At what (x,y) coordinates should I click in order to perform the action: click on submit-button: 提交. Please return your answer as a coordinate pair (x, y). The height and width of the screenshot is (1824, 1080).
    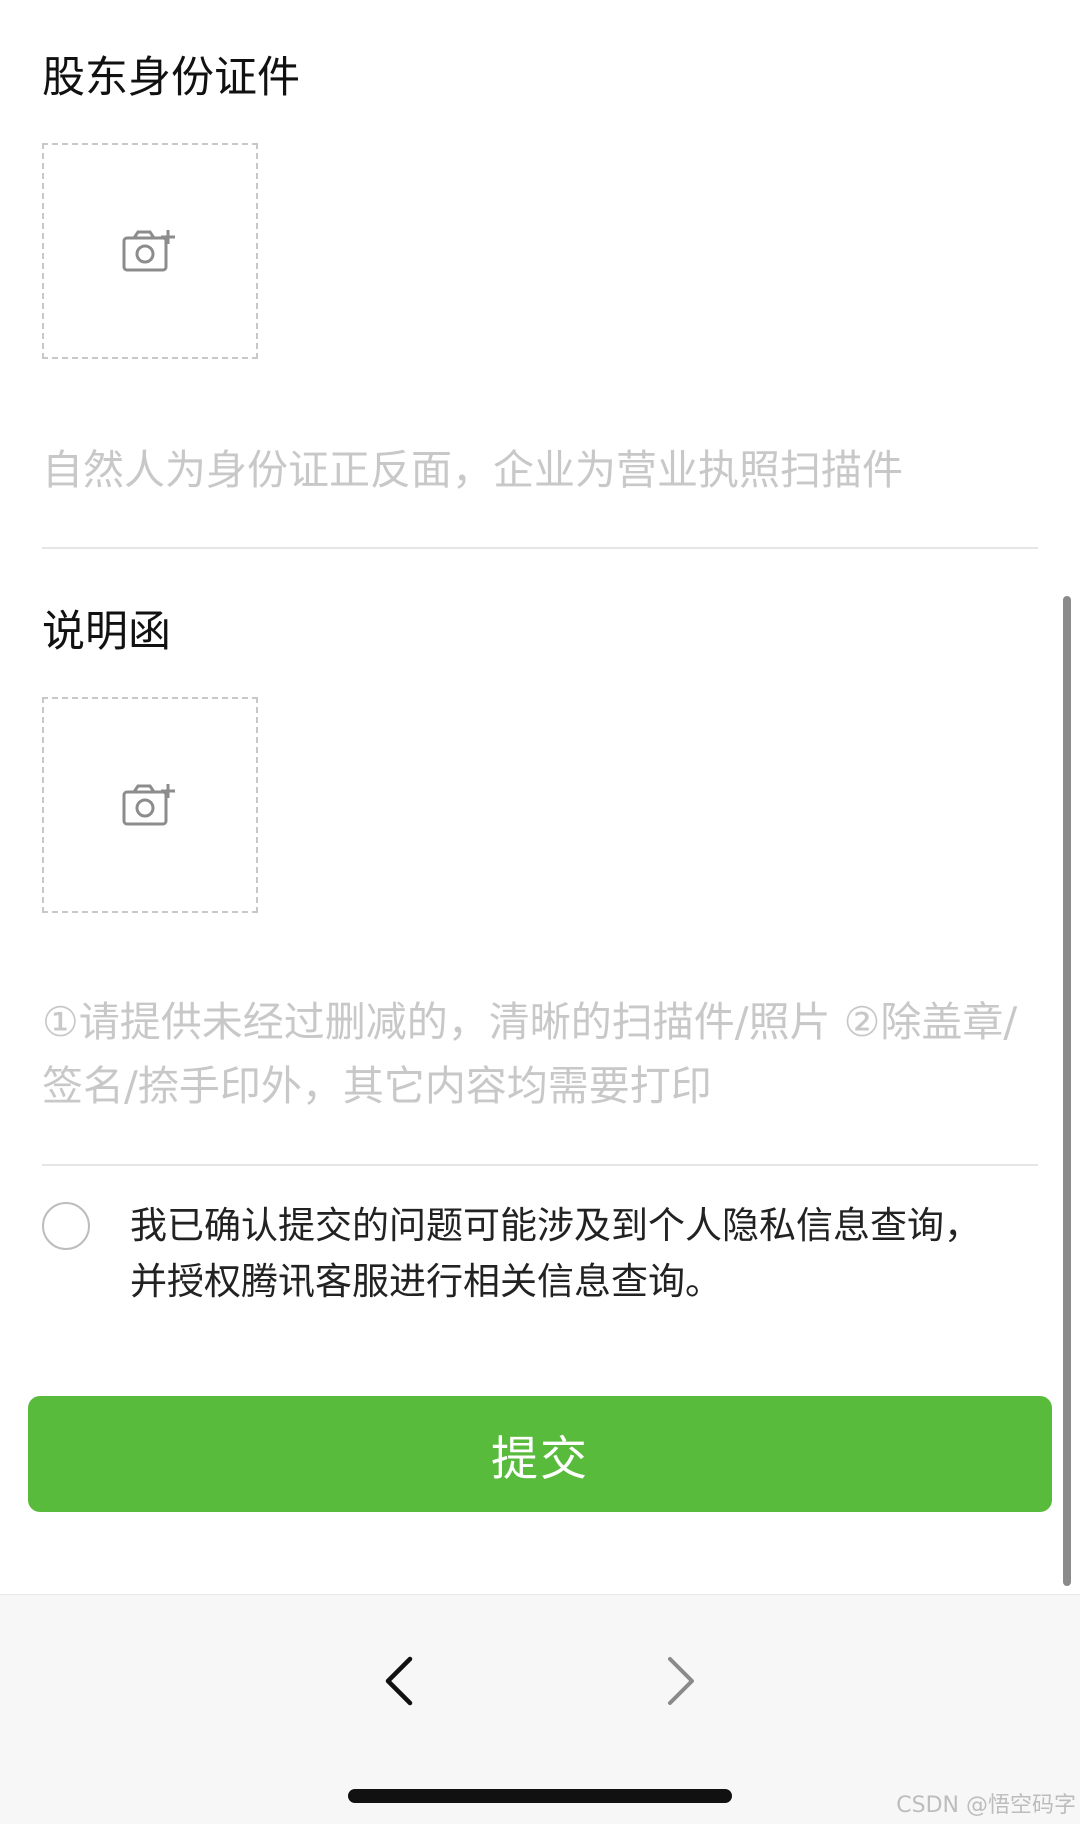
    Looking at the image, I should click on (540, 1454).